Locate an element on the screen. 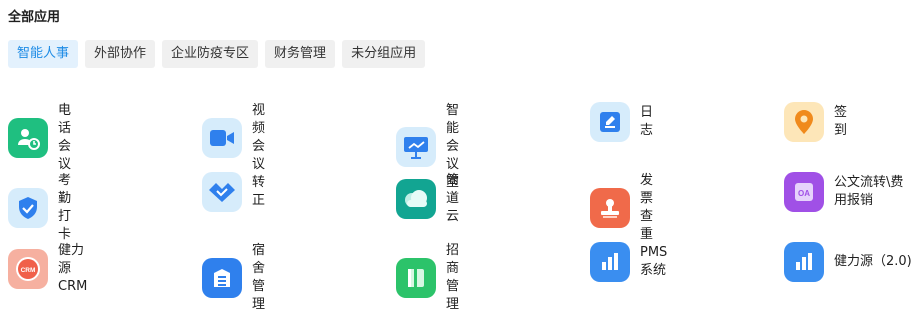 The height and width of the screenshot is (314, 912). app-invoice-dedup: 发票查重 is located at coordinates (621, 208).